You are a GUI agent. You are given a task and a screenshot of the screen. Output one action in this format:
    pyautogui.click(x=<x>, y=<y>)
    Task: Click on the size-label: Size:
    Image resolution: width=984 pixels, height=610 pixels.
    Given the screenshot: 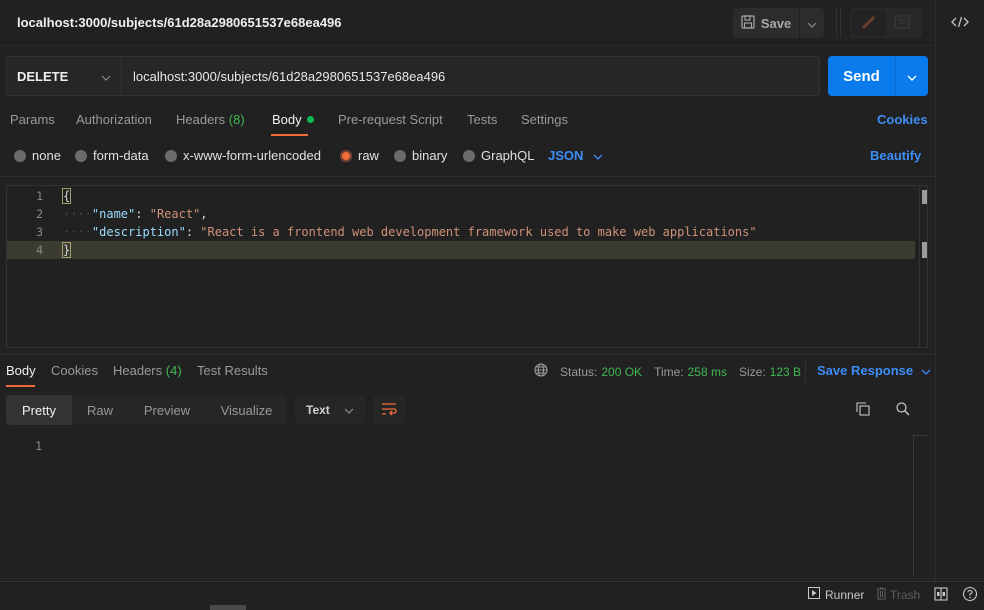 What is the action you would take?
    pyautogui.click(x=752, y=371)
    